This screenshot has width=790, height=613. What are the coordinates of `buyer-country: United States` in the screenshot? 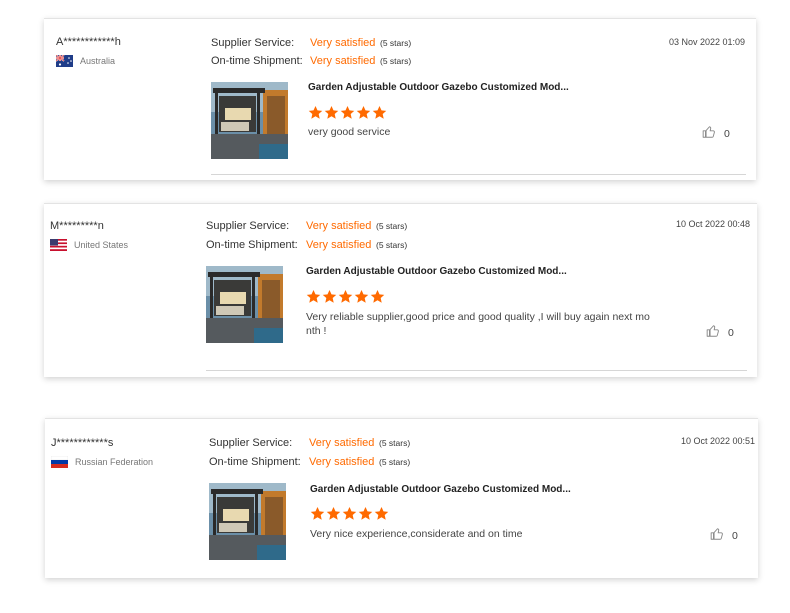 It's located at (89, 245).